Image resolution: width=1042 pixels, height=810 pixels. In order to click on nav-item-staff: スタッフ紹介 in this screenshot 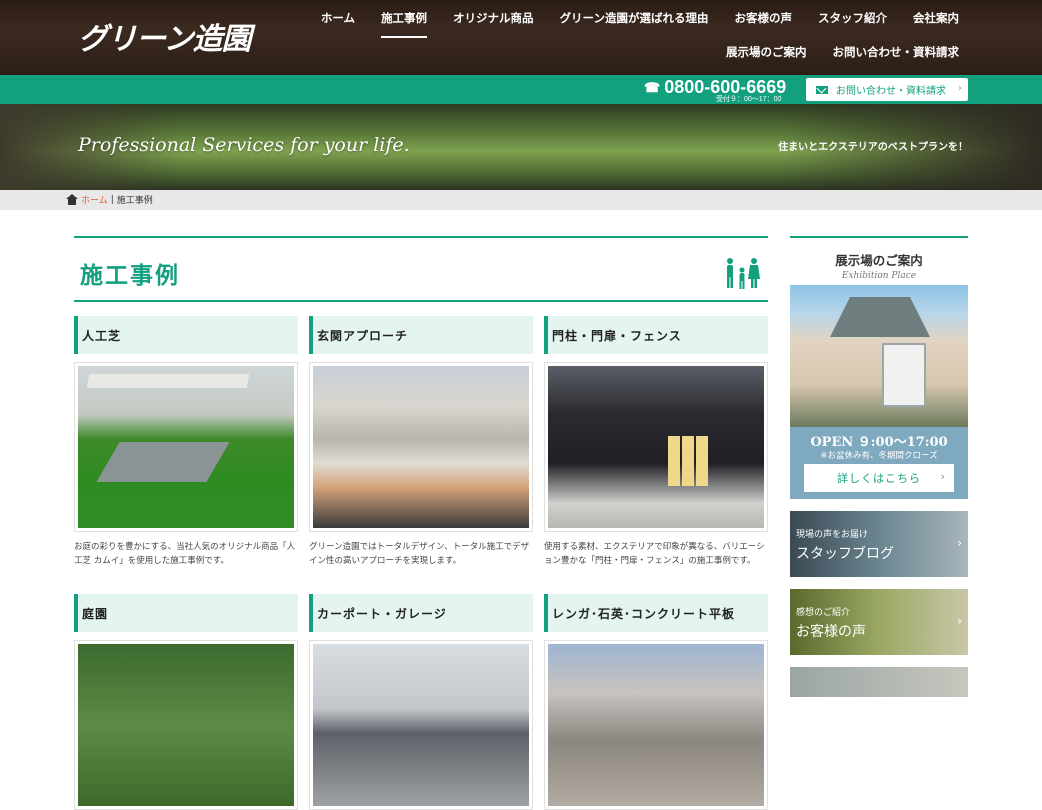, I will do `click(852, 22)`.